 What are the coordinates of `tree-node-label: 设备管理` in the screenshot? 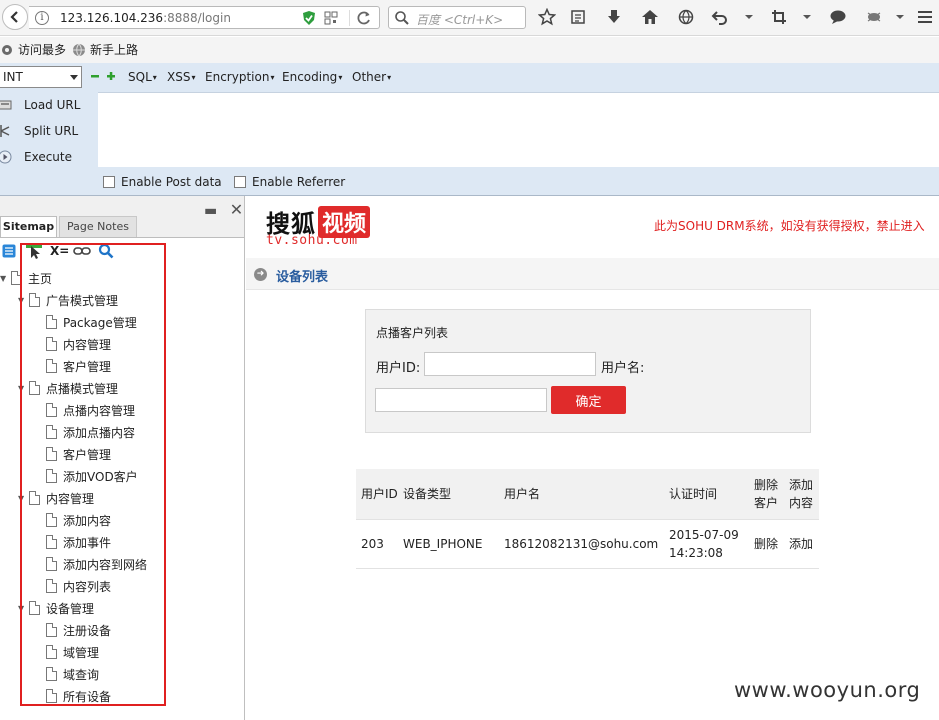 It's located at (70, 608).